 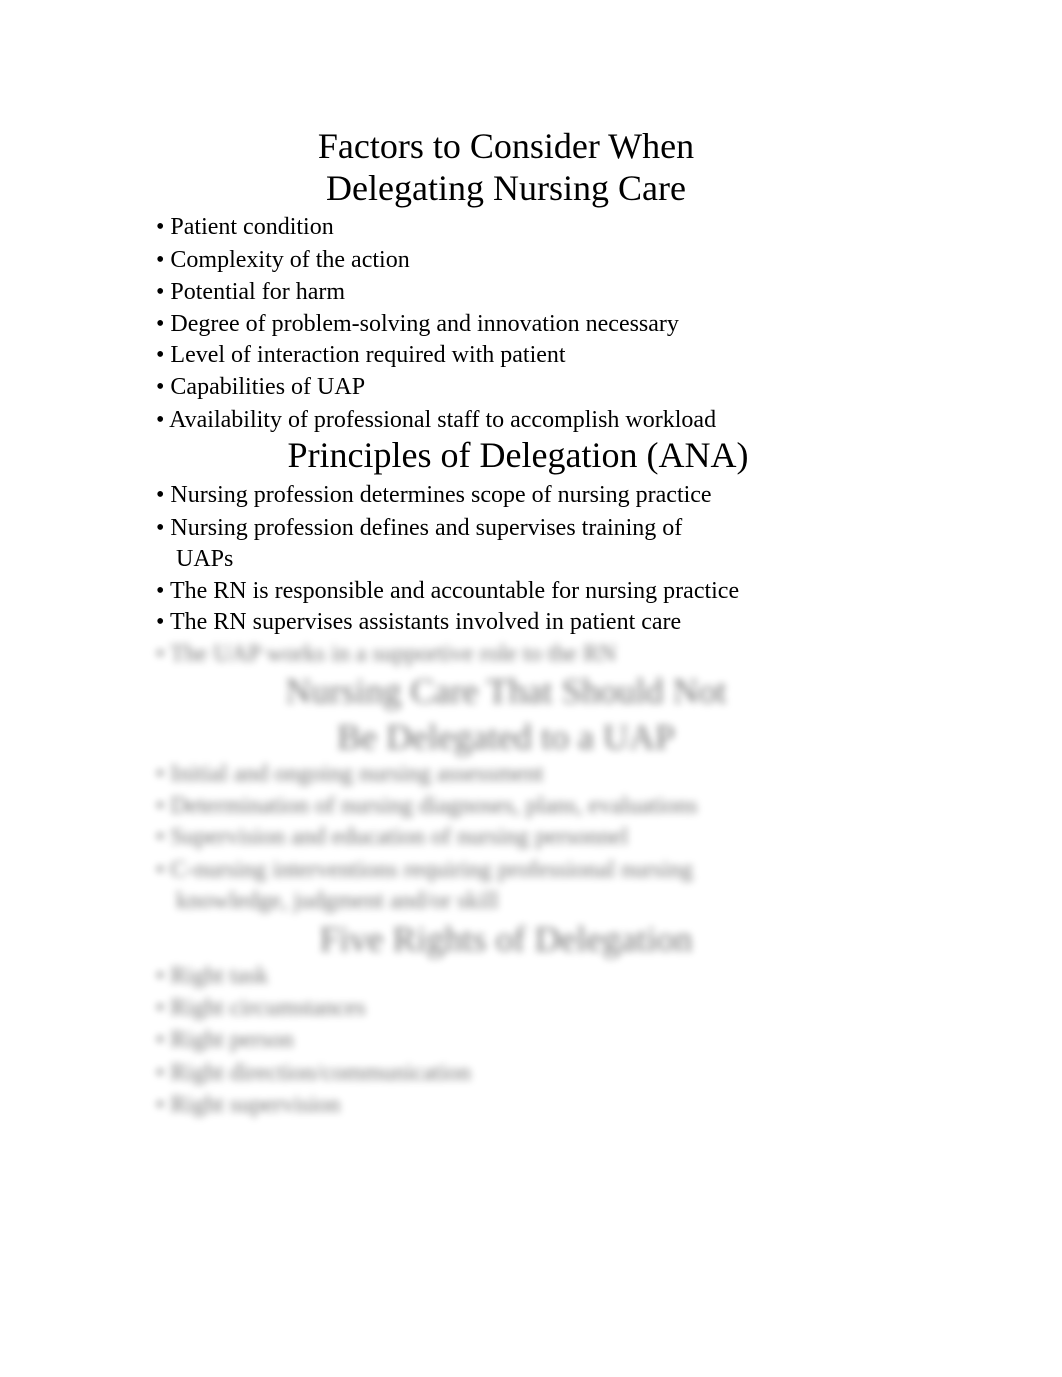 I want to click on section1-title-line2: Delegating Nursing Care, so click(x=506, y=188).